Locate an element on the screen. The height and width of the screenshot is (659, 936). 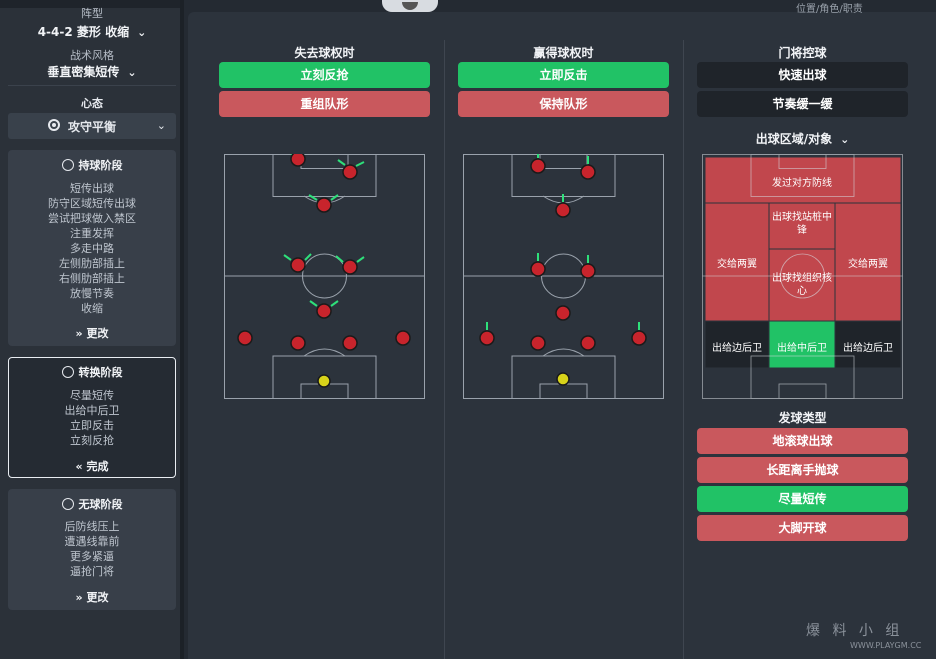
instruction-item: 遭遇线靠前 is located at coordinates (92, 541).